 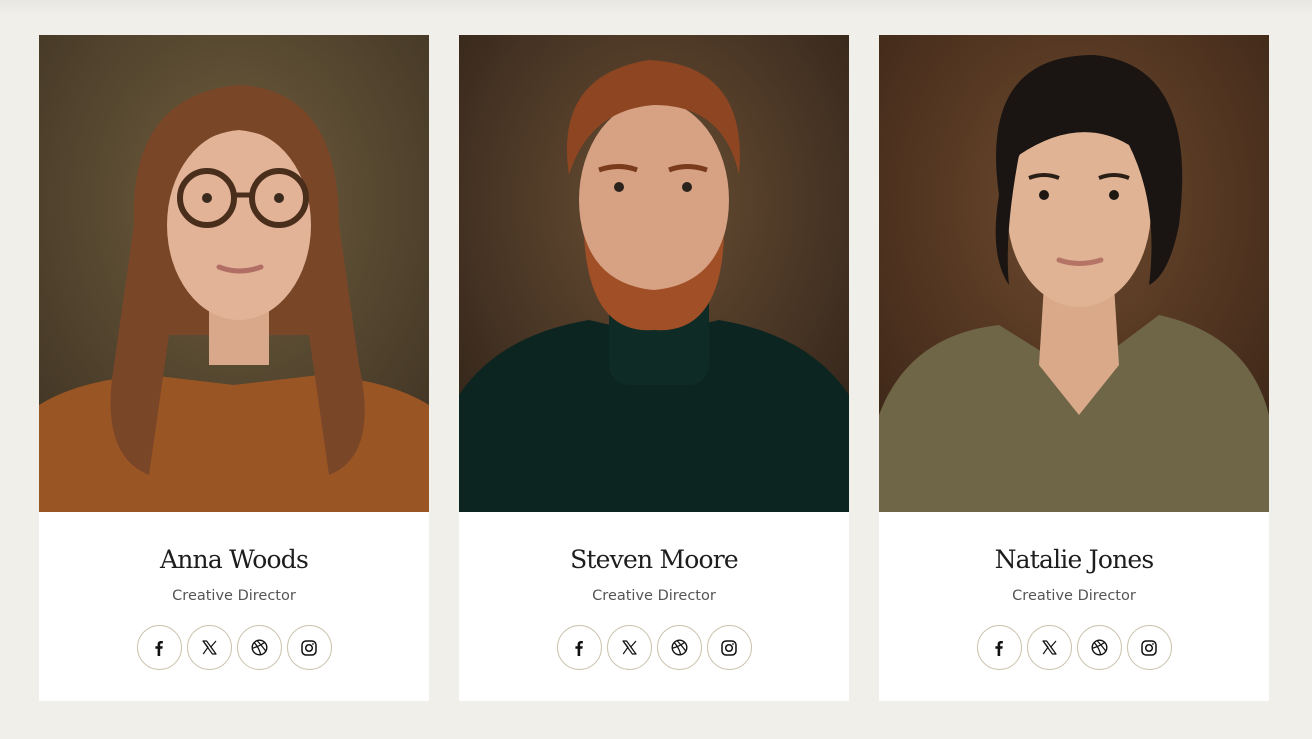 I want to click on member-name: Anna Woods, so click(x=234, y=559).